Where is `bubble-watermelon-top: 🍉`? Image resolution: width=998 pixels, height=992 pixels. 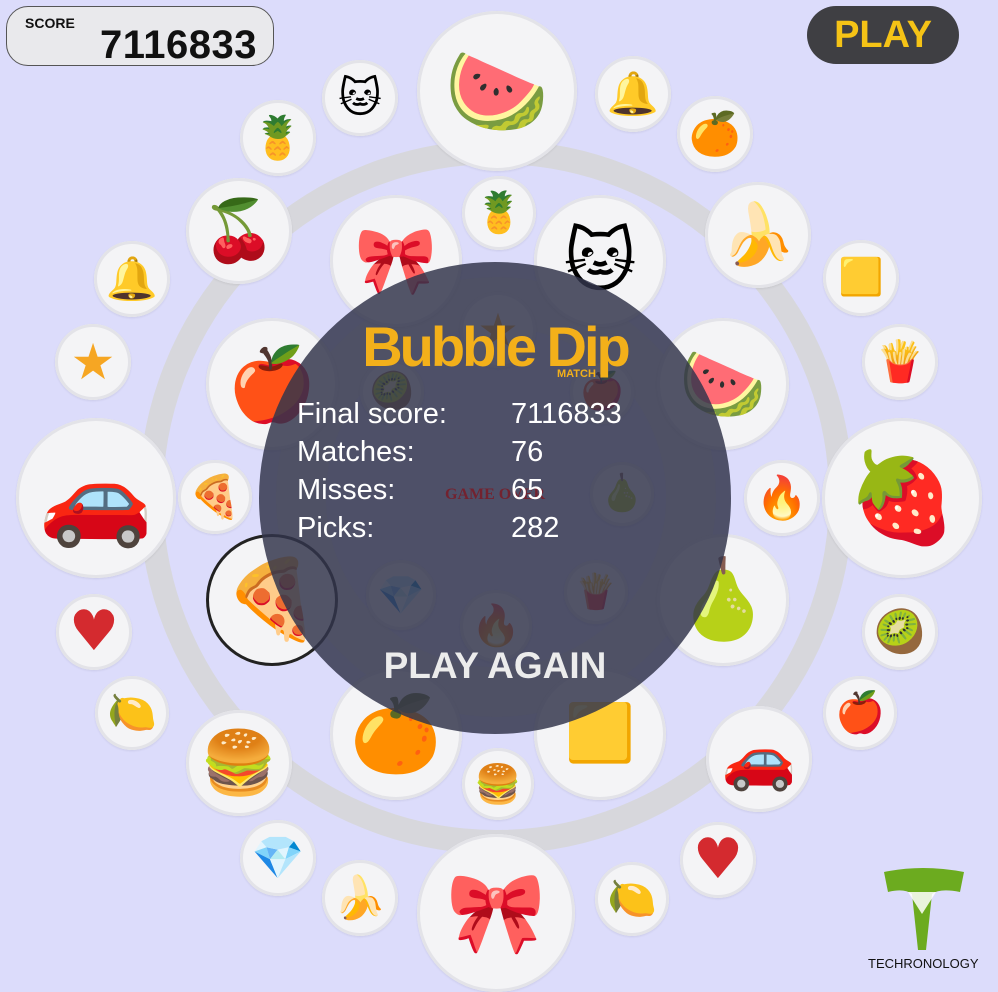 bubble-watermelon-top: 🍉 is located at coordinates (497, 91).